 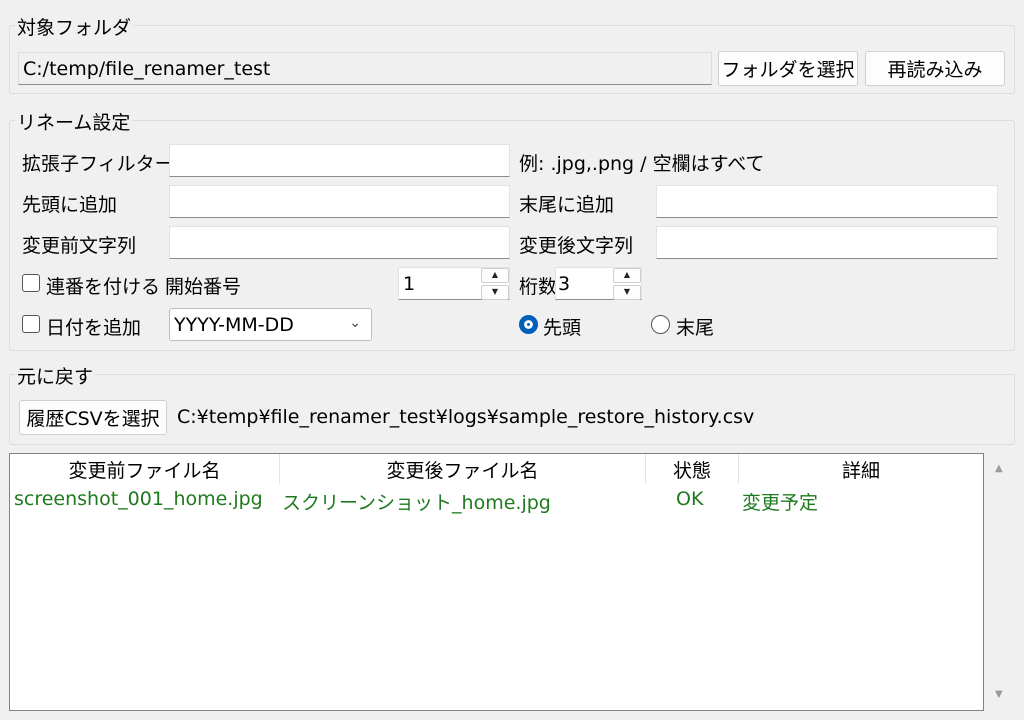 I want to click on position-tail-radio, so click(x=660, y=324).